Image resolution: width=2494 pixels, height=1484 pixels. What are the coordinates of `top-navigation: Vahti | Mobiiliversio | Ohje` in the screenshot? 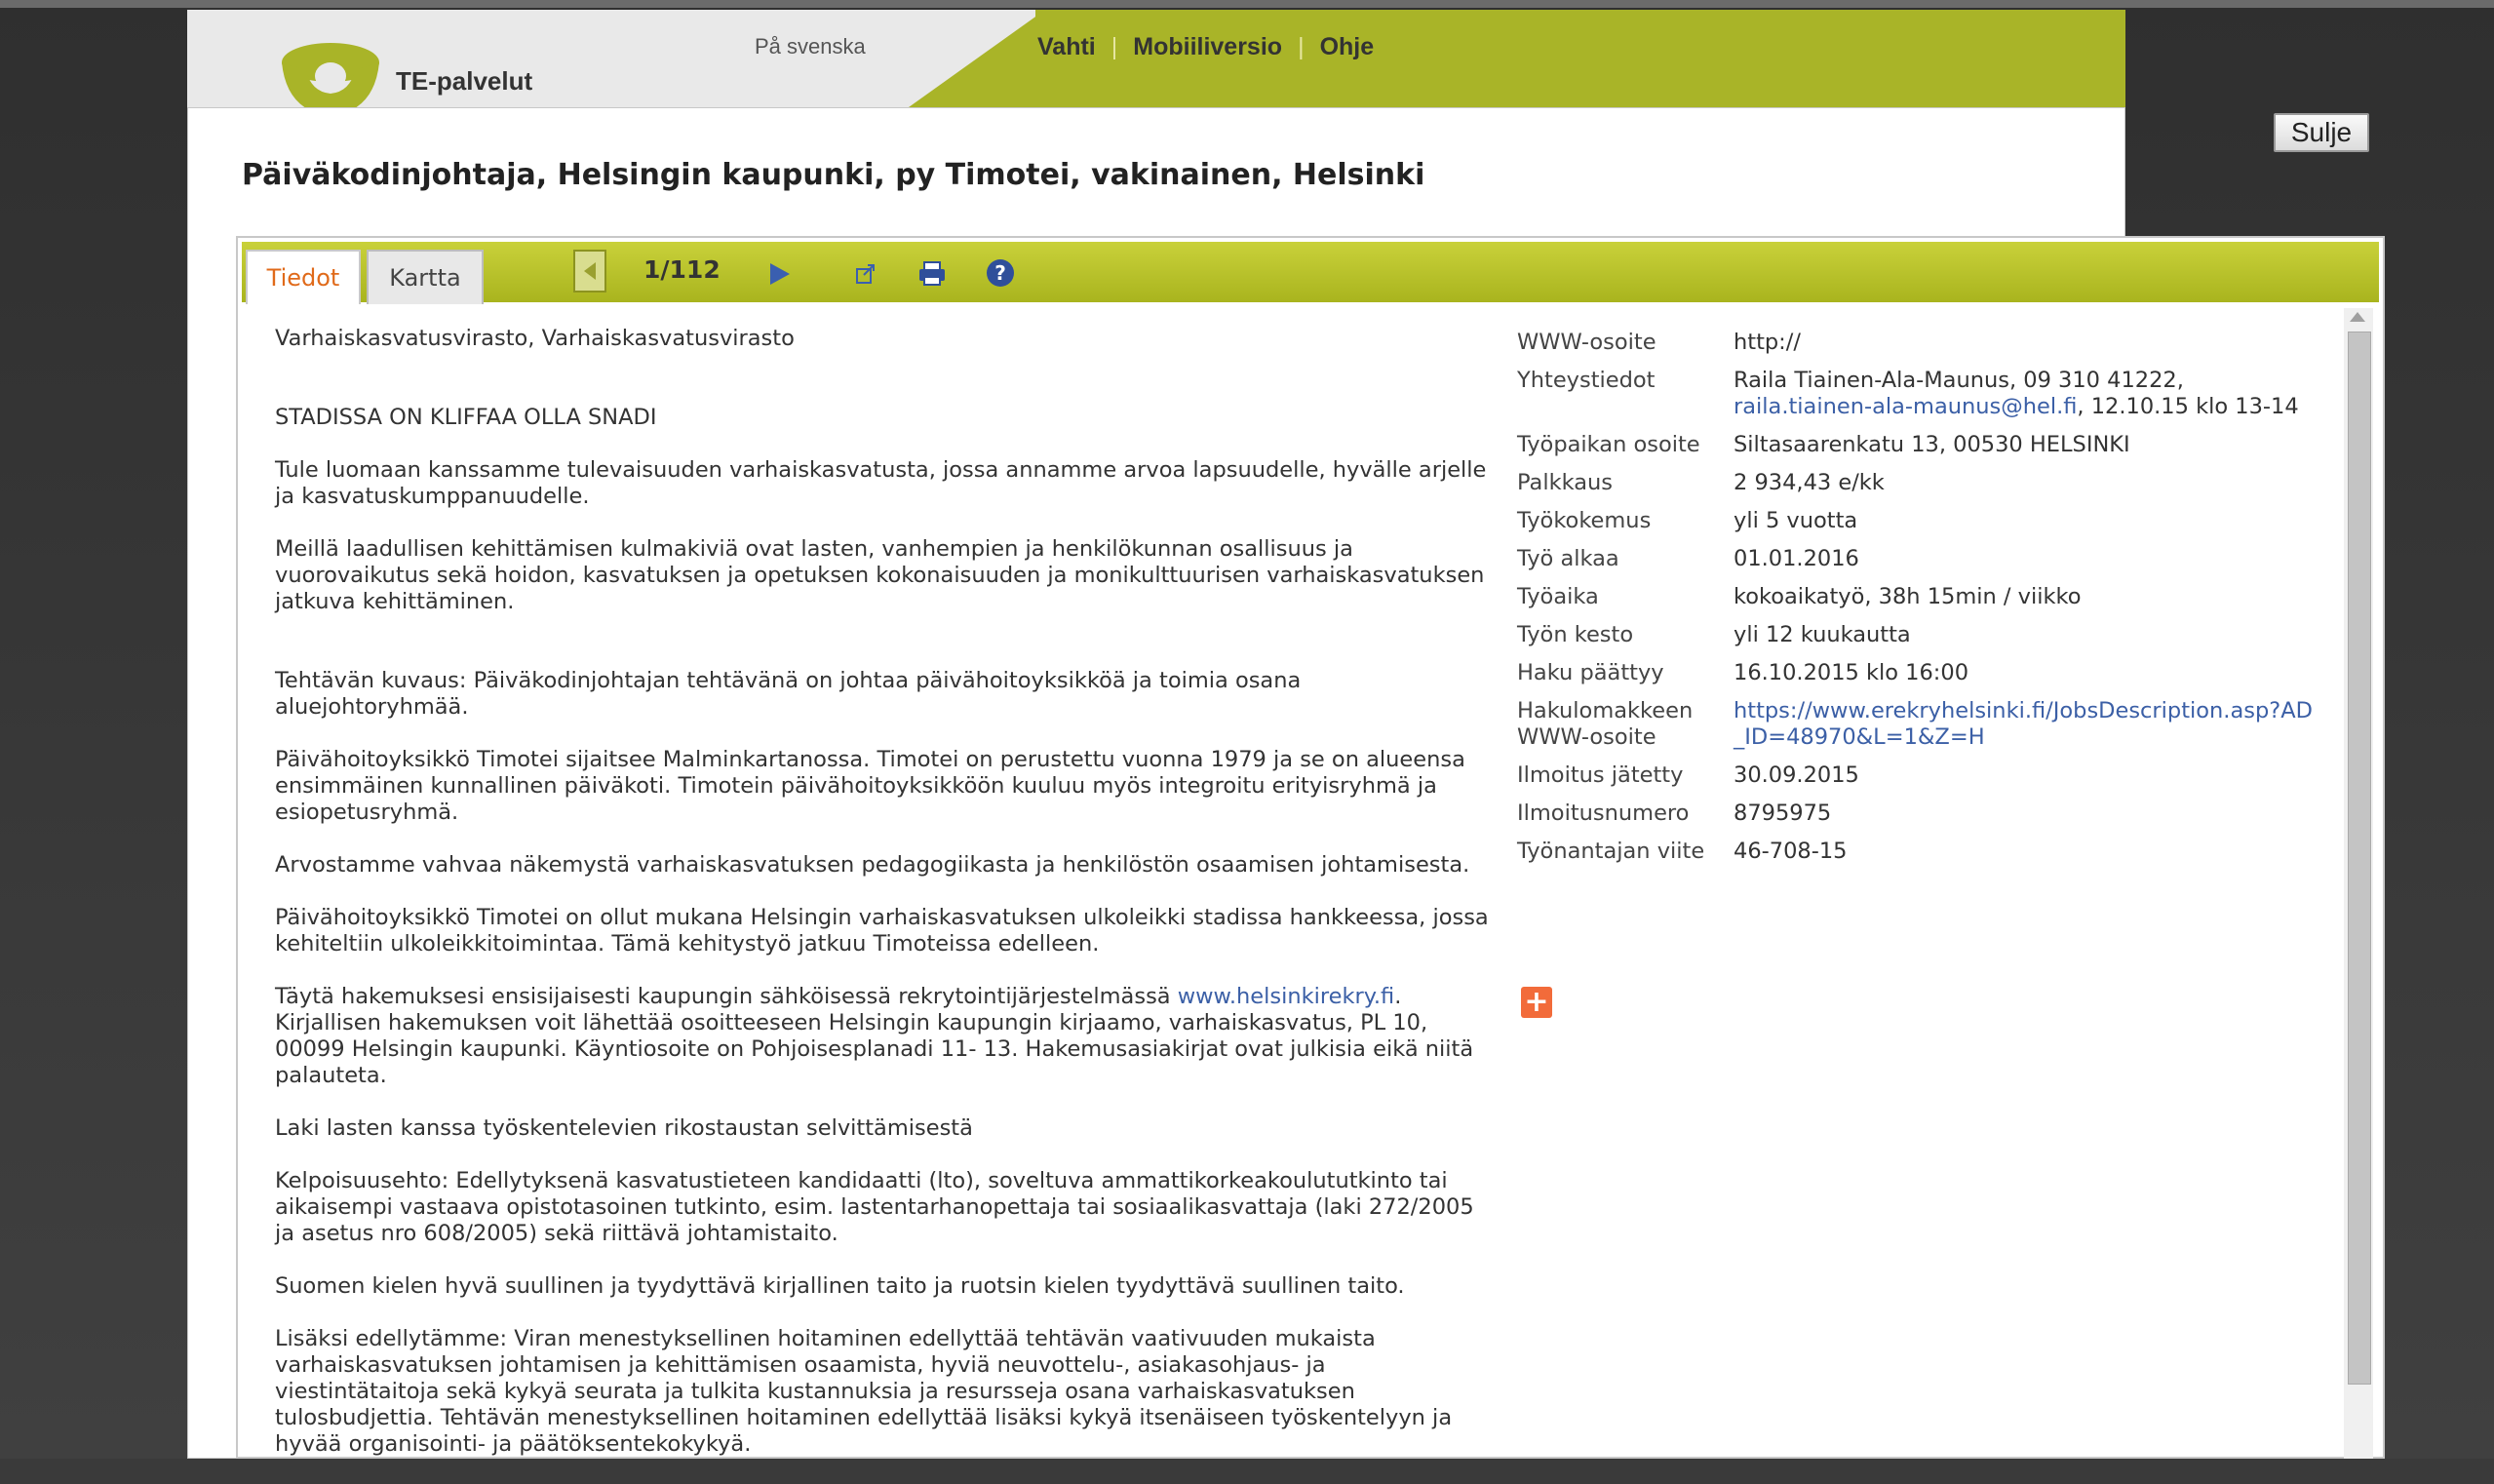 It's located at (1205, 47).